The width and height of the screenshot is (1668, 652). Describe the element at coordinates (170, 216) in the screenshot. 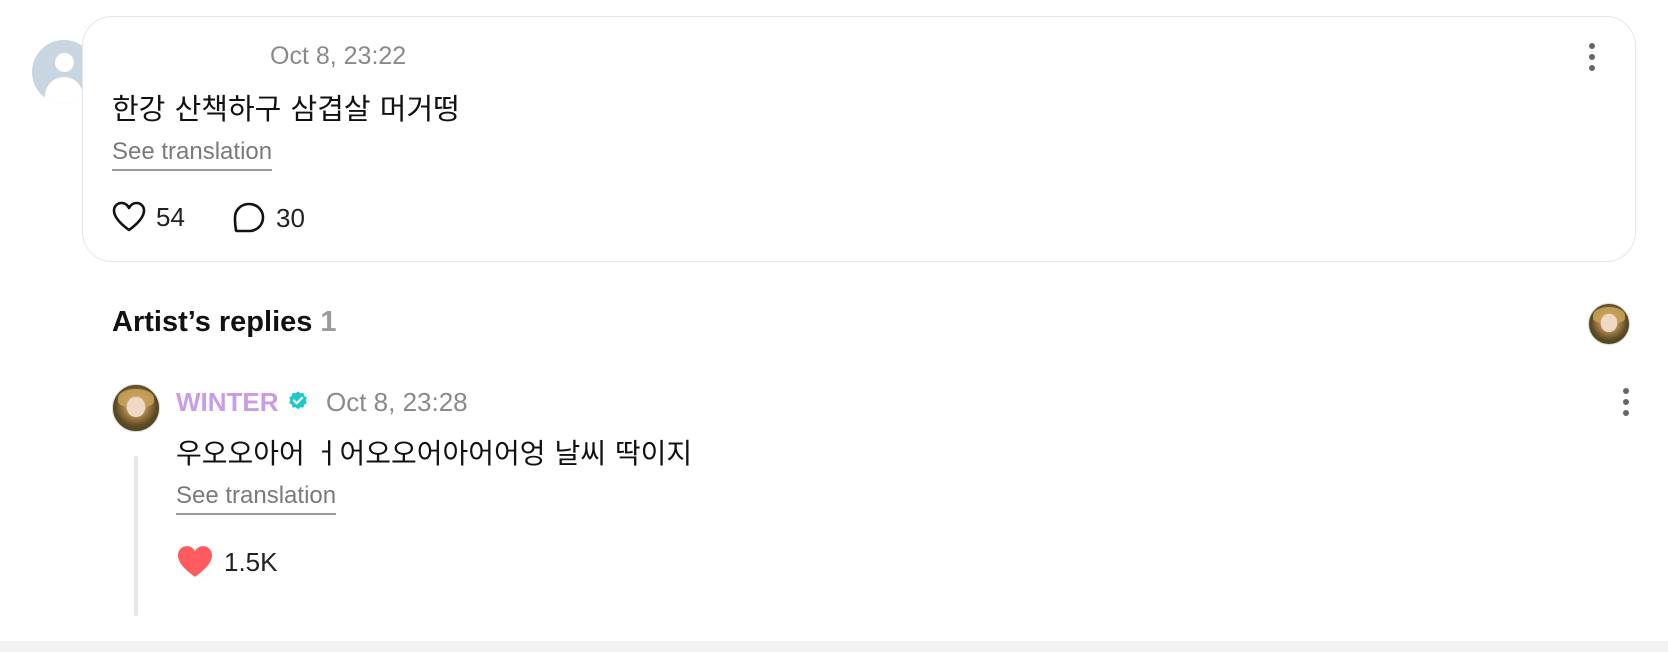

I see `comment-like-count: 54` at that location.